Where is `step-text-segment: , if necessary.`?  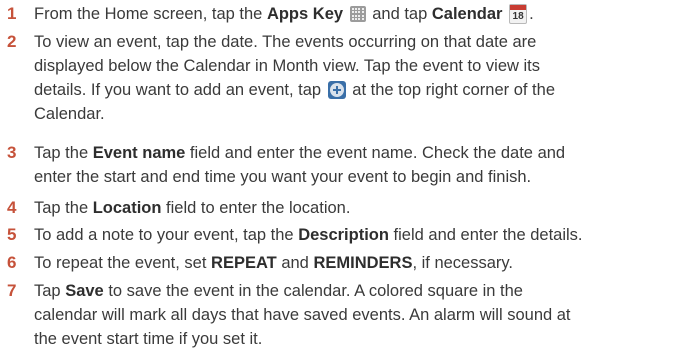 step-text-segment: , if necessary. is located at coordinates (463, 263).